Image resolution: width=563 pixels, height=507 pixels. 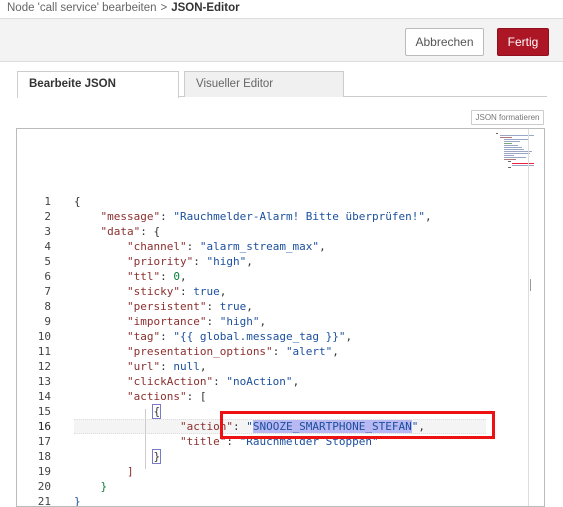 I want to click on json-key: "tag", so click(x=143, y=336).